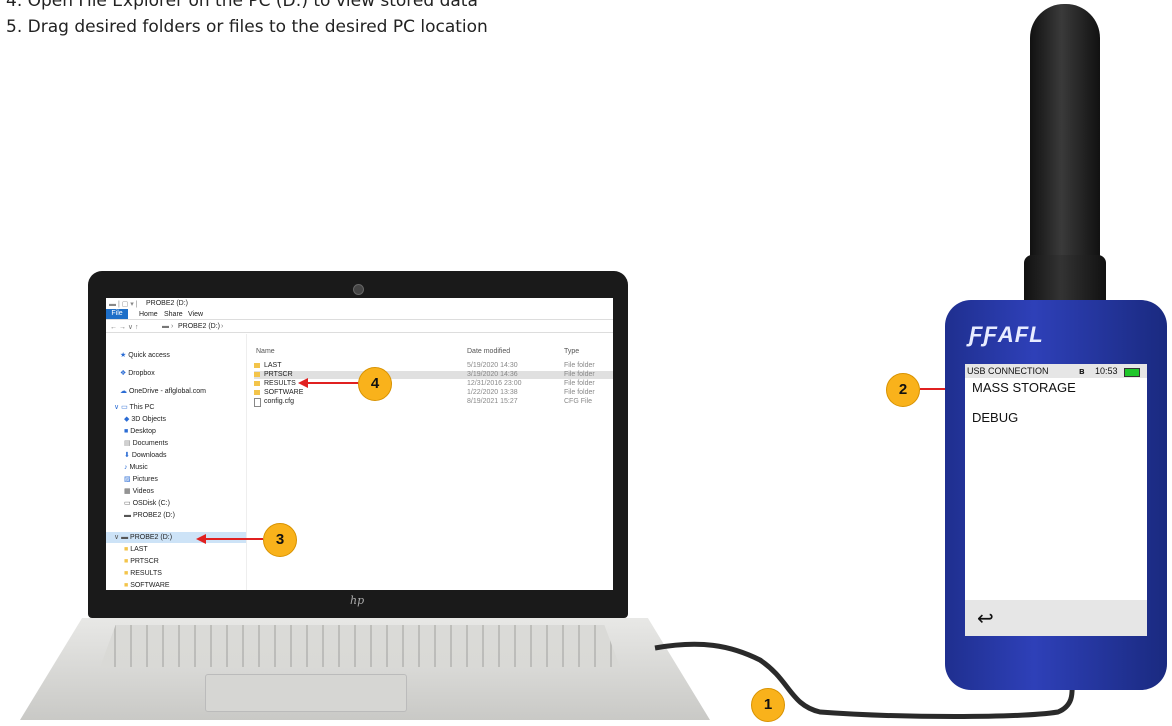 The height and width of the screenshot is (726, 1172). Describe the element at coordinates (1132, 372) in the screenshot. I see `battery-icon` at that location.